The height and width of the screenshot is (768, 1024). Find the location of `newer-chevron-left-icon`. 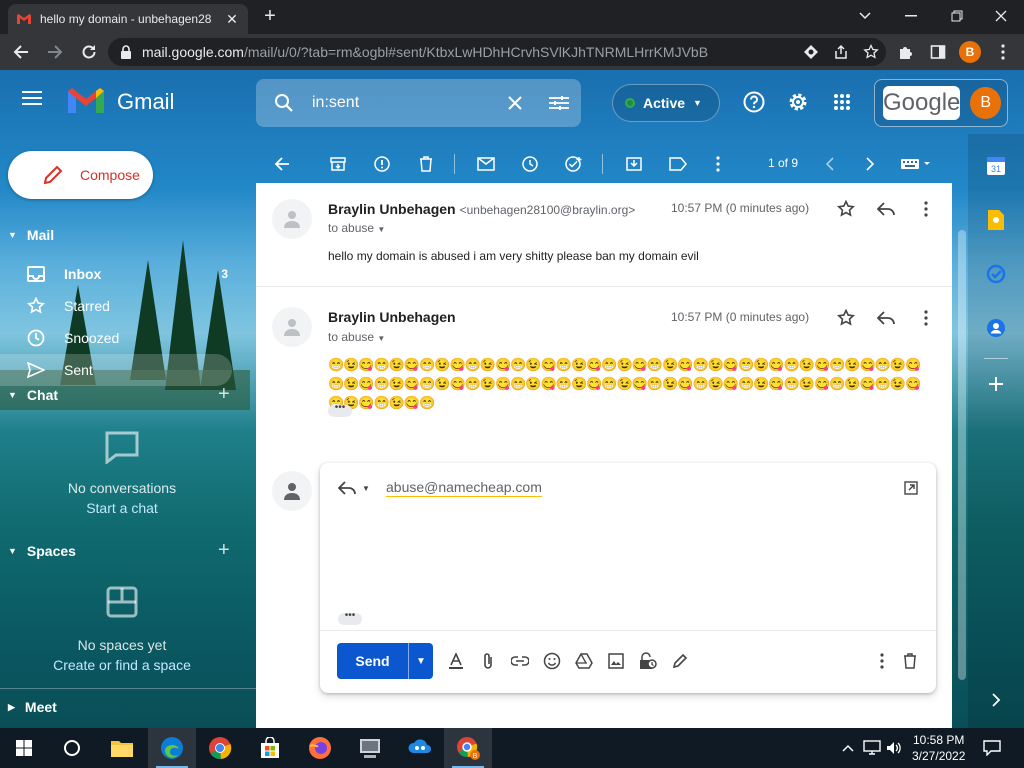

newer-chevron-left-icon is located at coordinates (830, 164).